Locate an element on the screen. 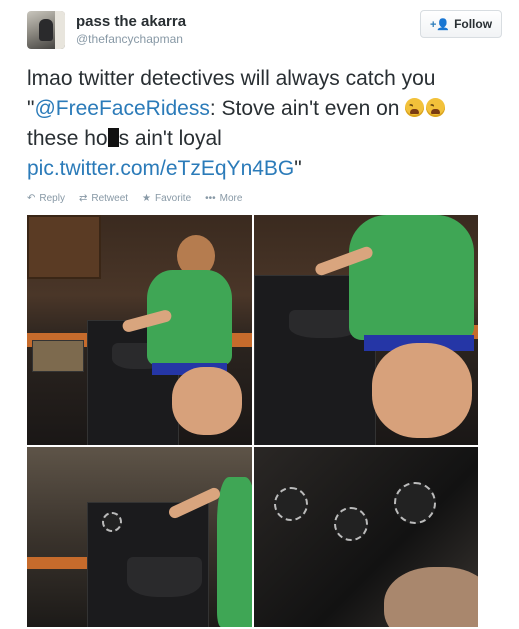  star-icon: ★ is located at coordinates (147, 198).